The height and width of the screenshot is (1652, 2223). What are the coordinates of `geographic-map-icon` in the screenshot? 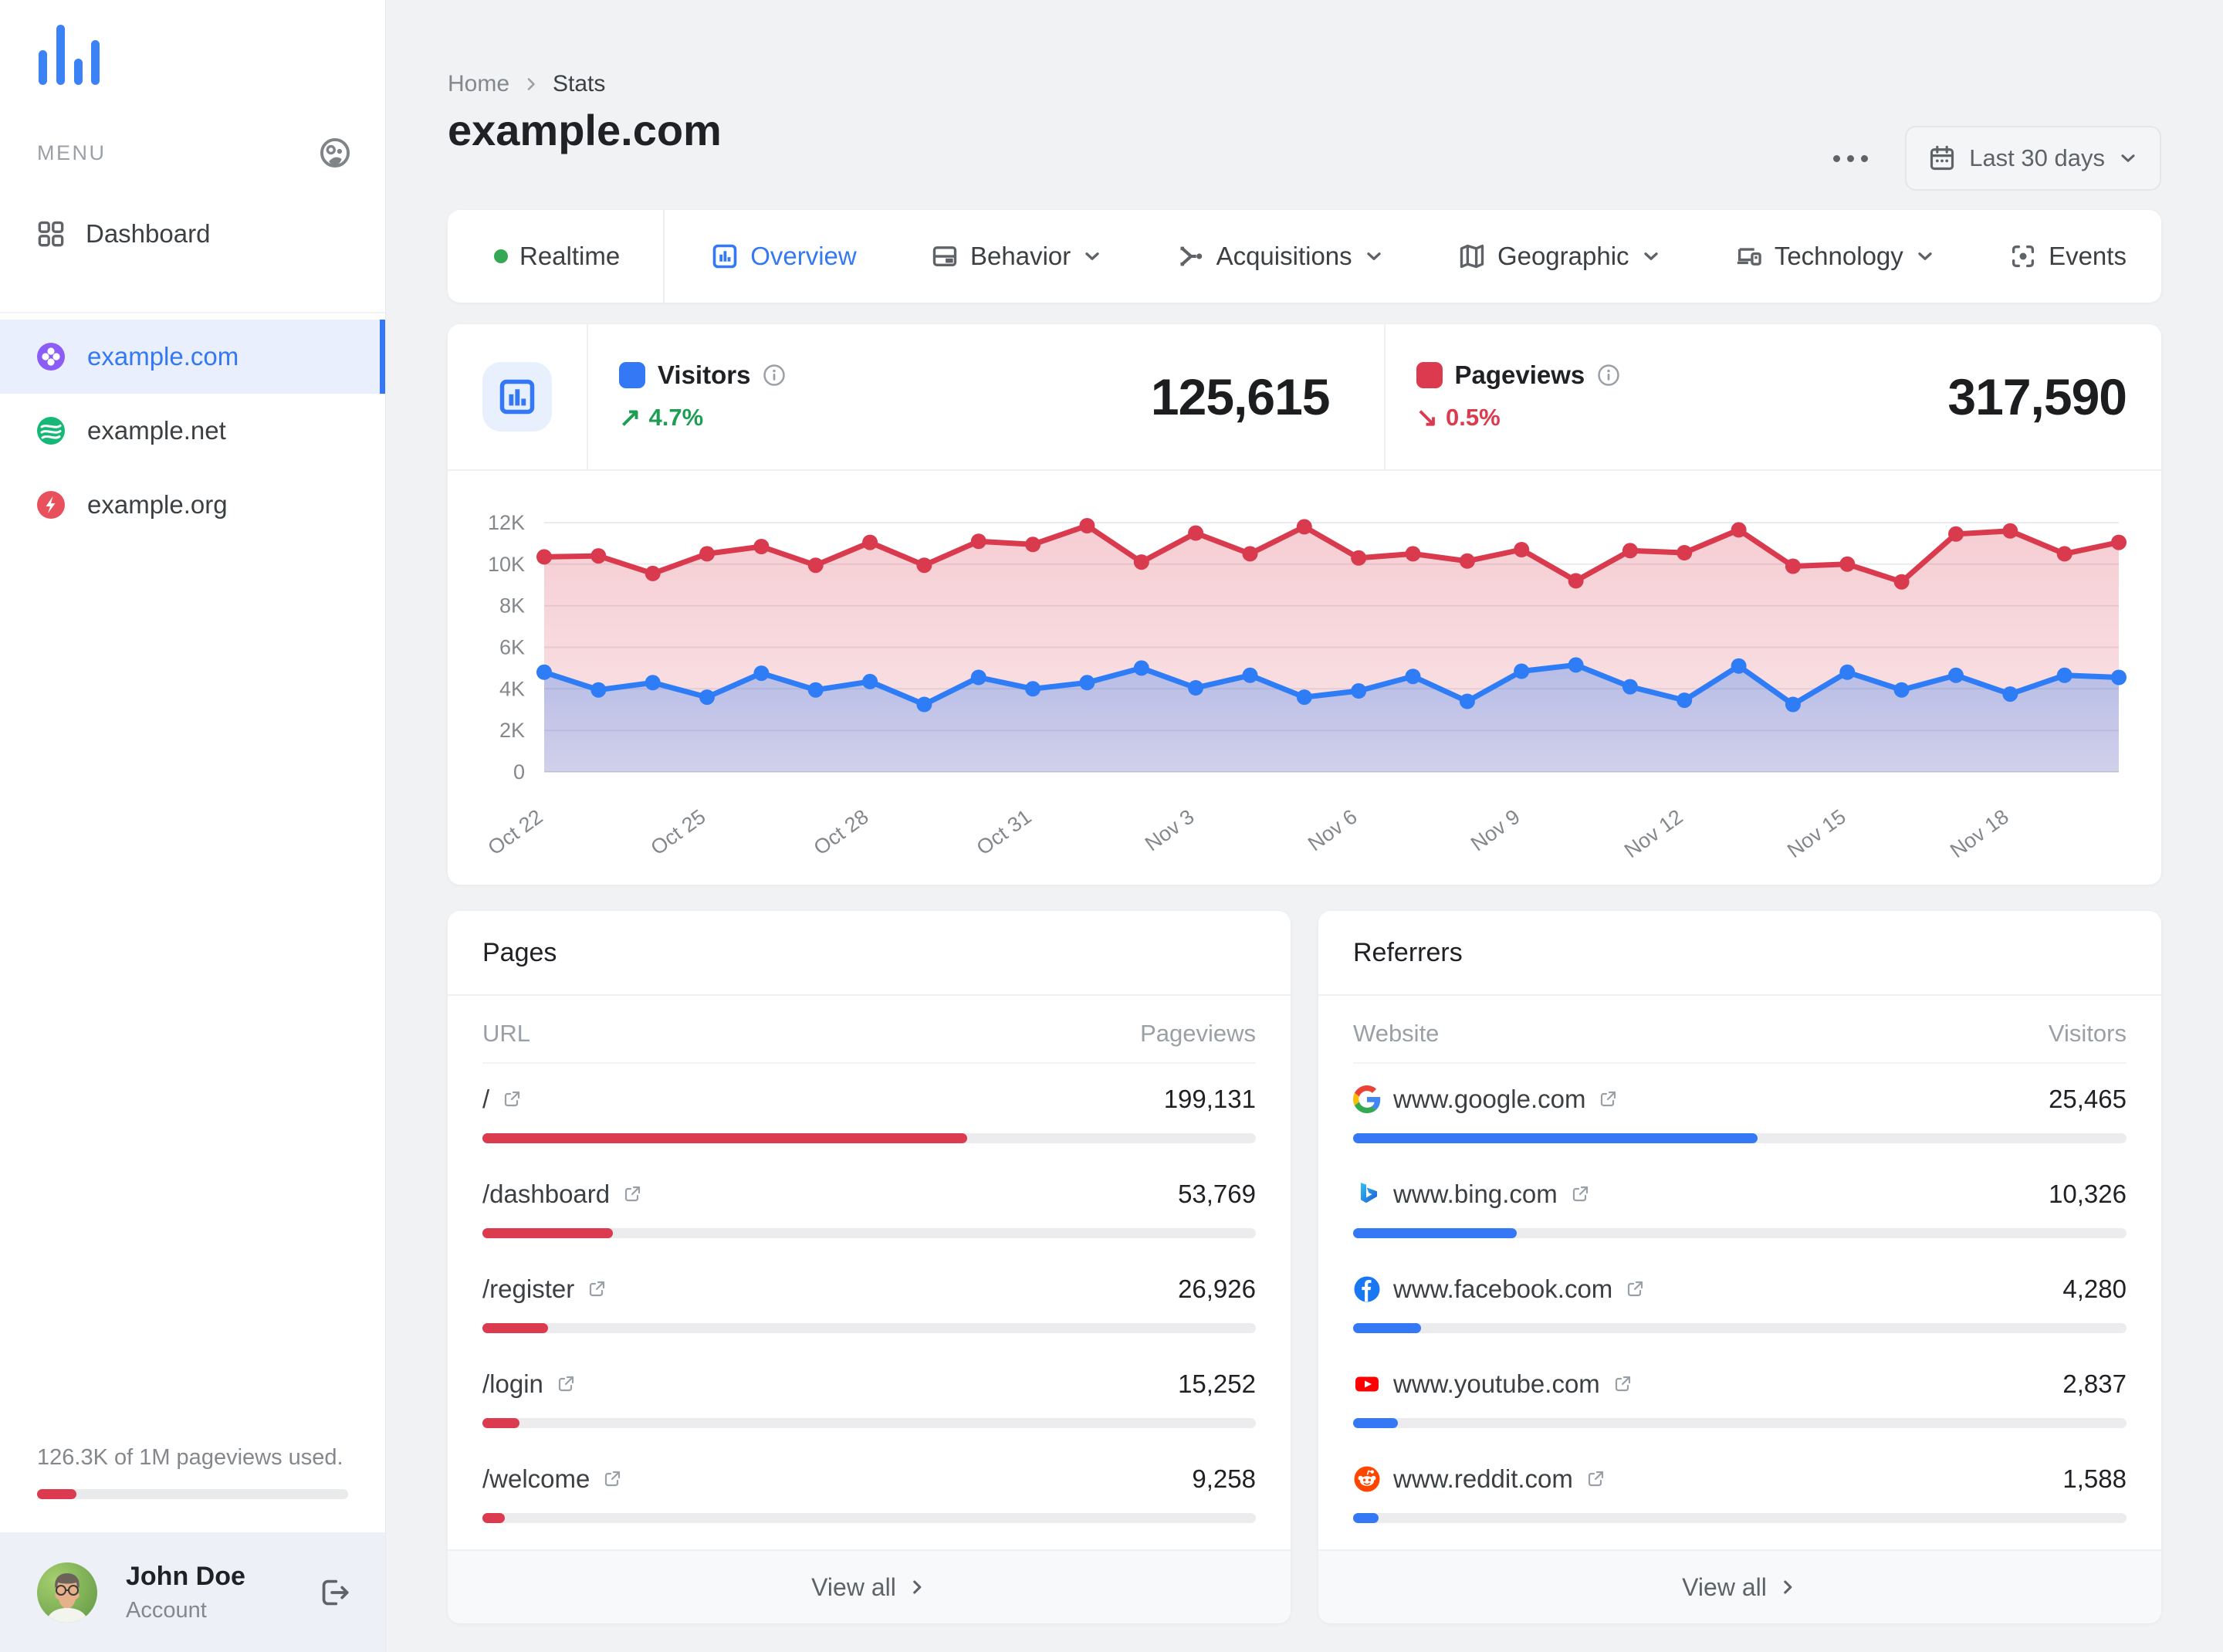 It's located at (1472, 256).